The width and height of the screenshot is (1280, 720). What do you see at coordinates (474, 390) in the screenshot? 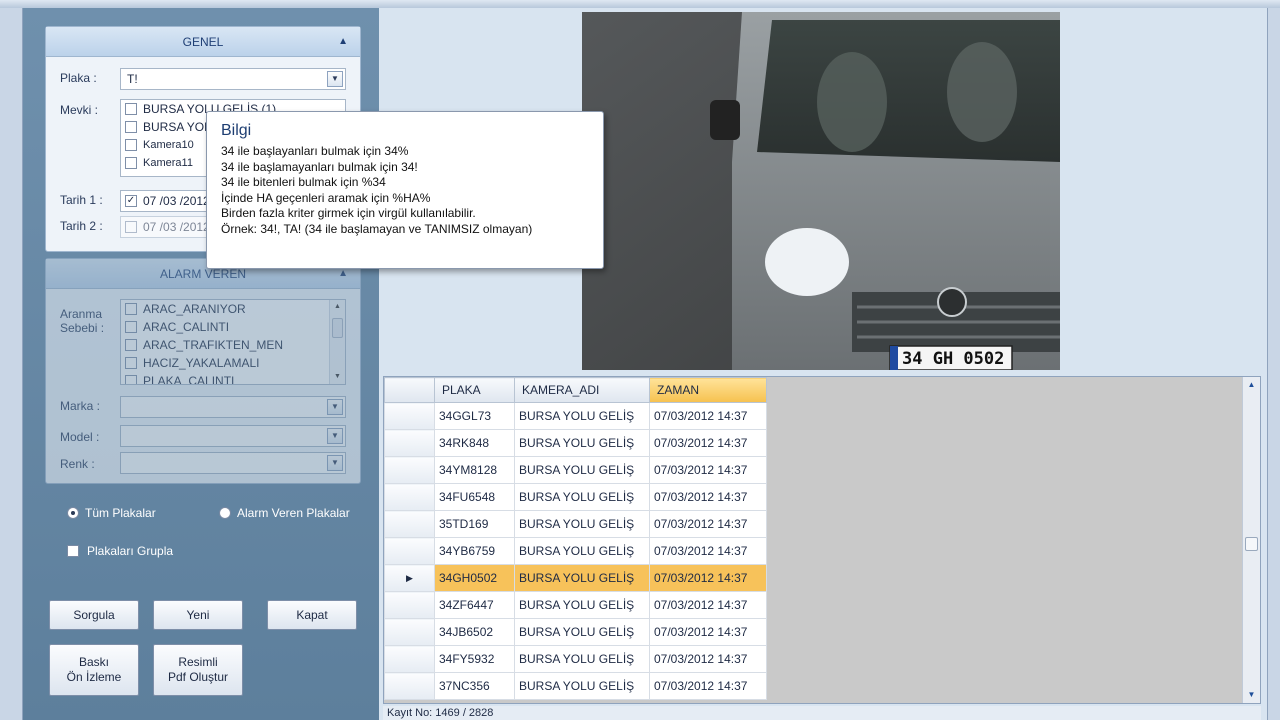
I see `column-header-plaka: PLAKA` at bounding box center [474, 390].